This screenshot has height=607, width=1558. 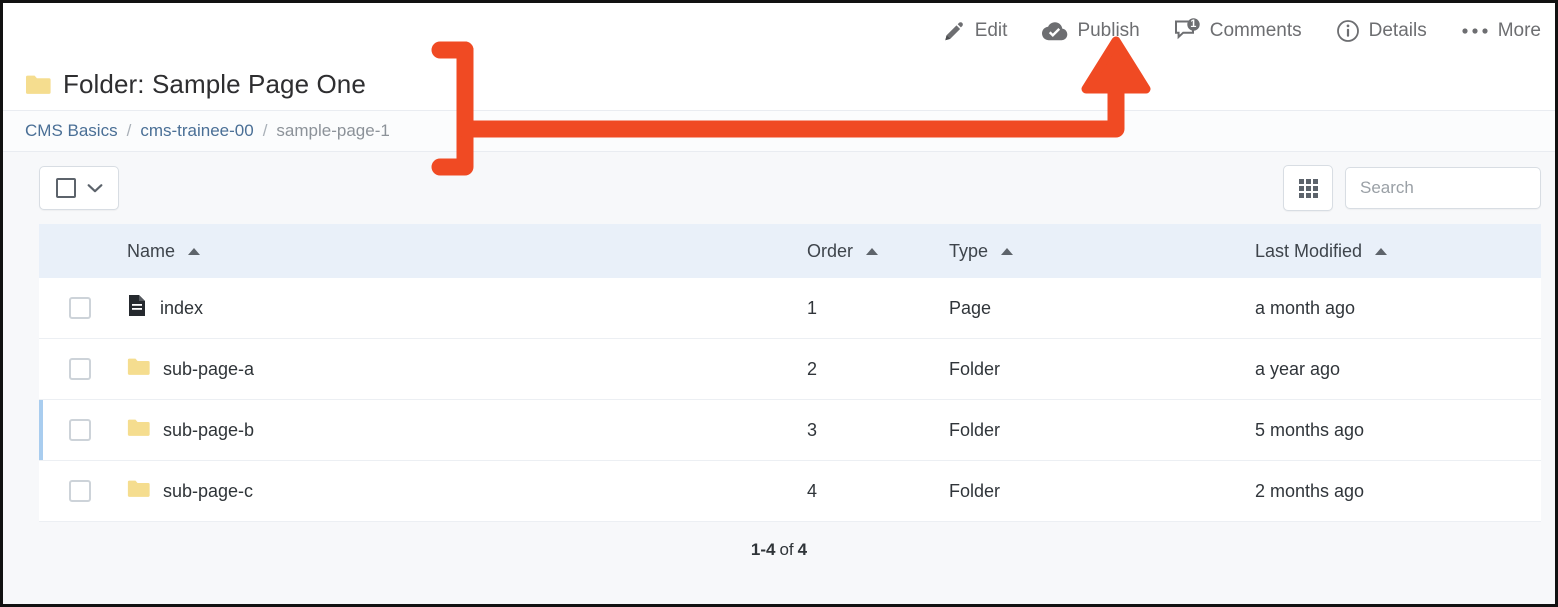 I want to click on page-action-toolbar: Edit Publish 1 Comments Details More, so click(x=779, y=30).